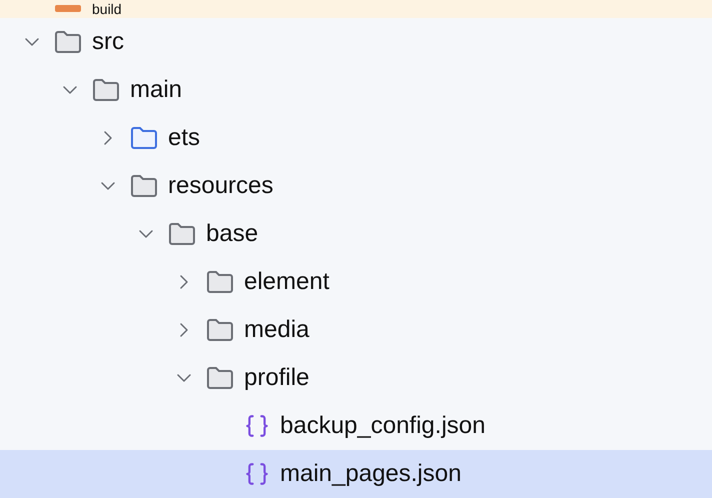  What do you see at coordinates (232, 234) in the screenshot?
I see `item-name: base` at bounding box center [232, 234].